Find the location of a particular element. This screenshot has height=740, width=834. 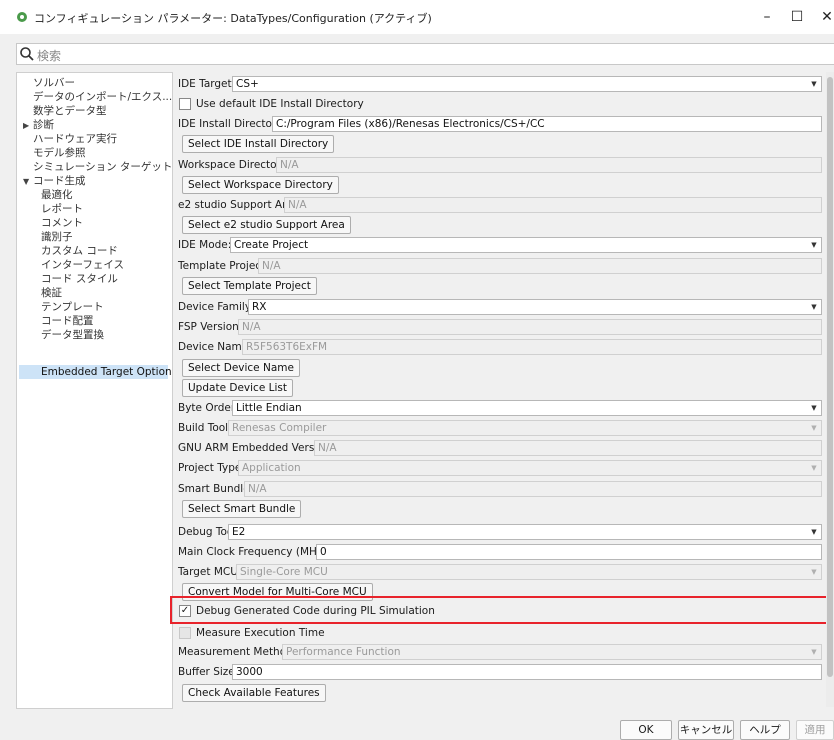

ide-mode-dropdown: Create Project ▼ is located at coordinates (526, 245).